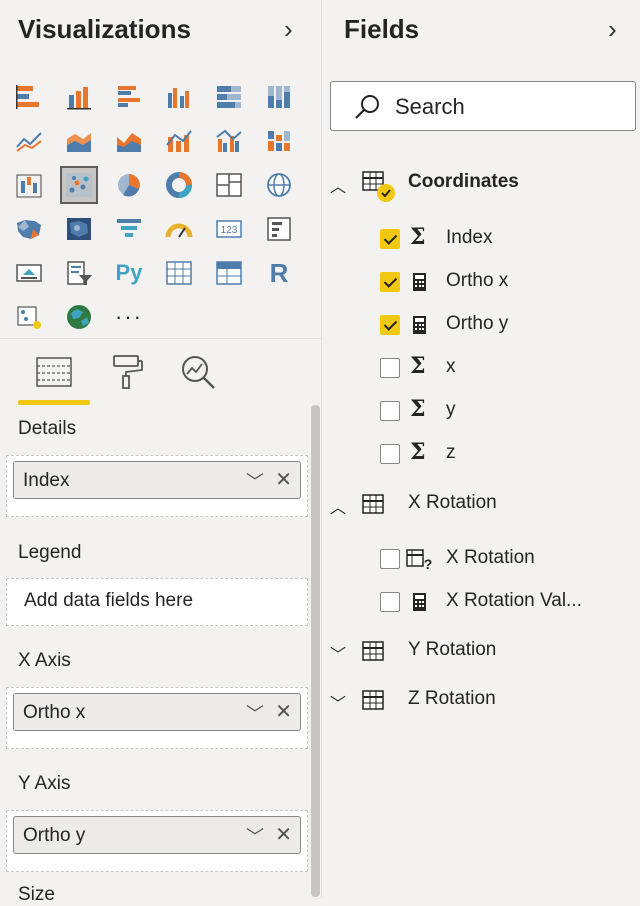  I want to click on tab-fields, so click(54, 372).